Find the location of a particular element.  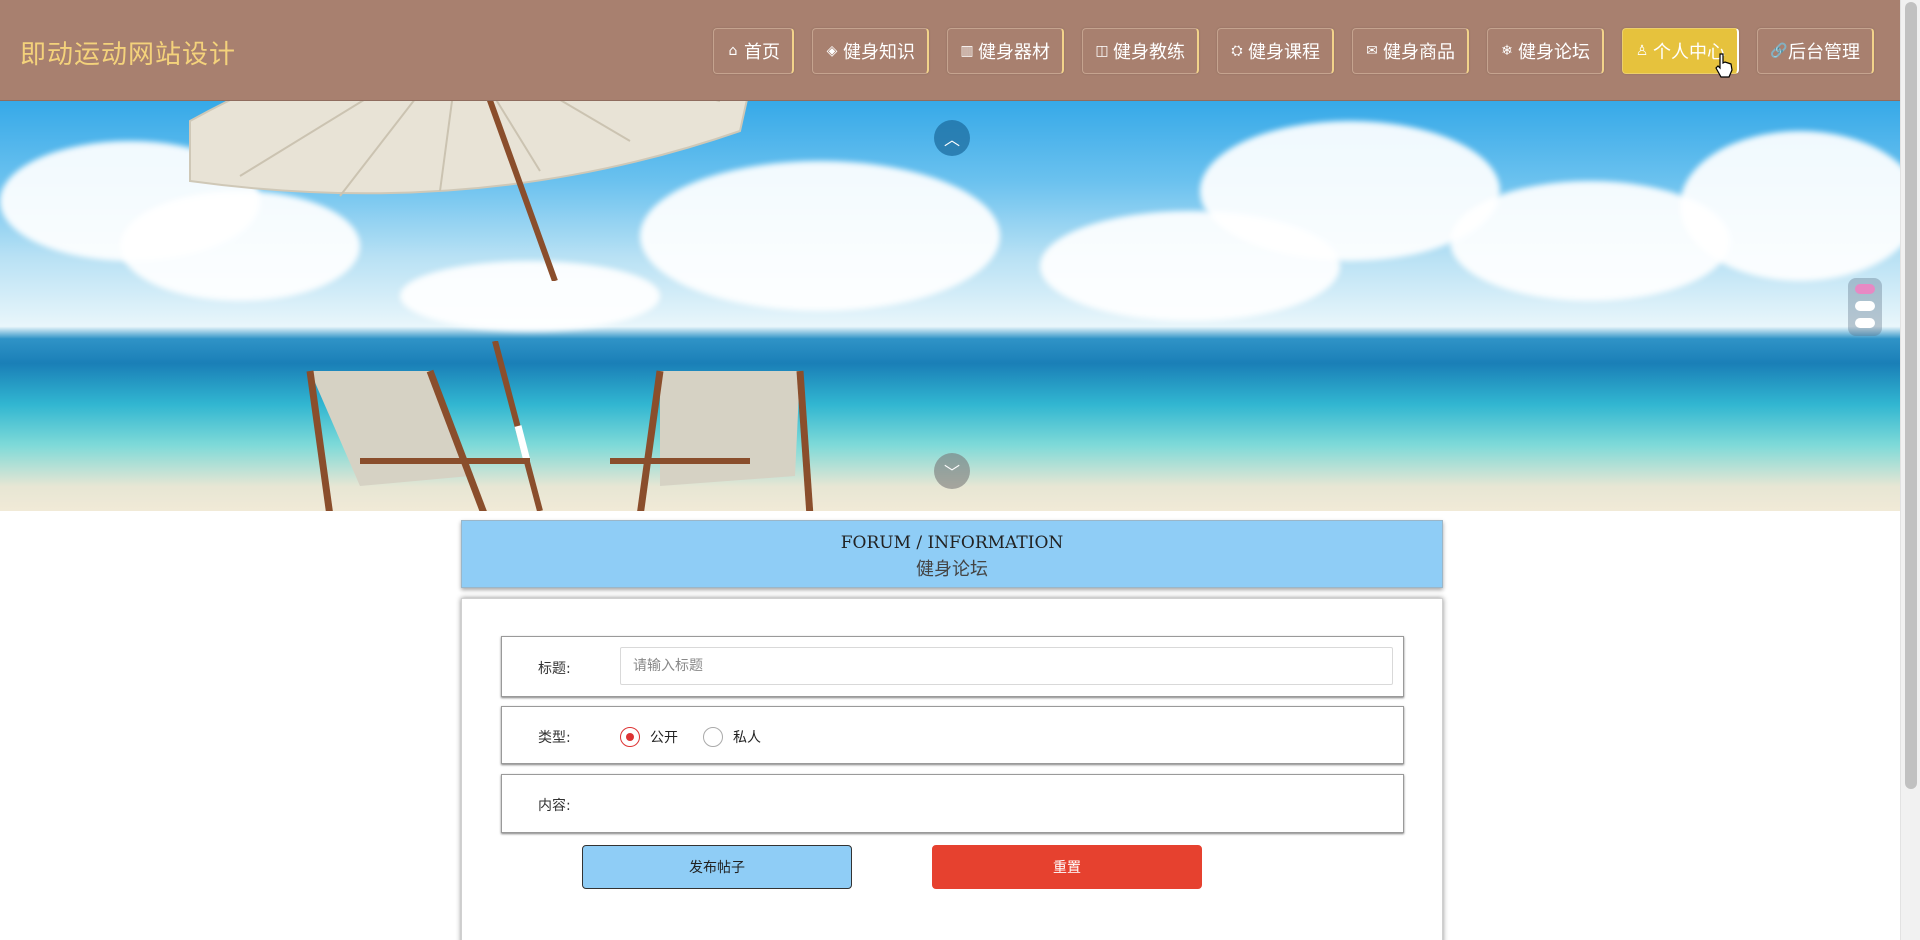

nav-item-label: 健身教练 is located at coordinates (1149, 52).